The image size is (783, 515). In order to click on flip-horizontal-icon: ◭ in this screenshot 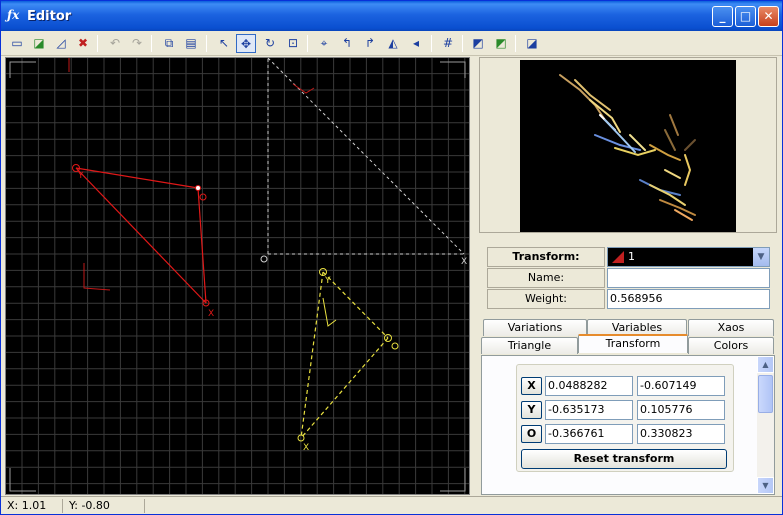, I will do `click(393, 43)`.